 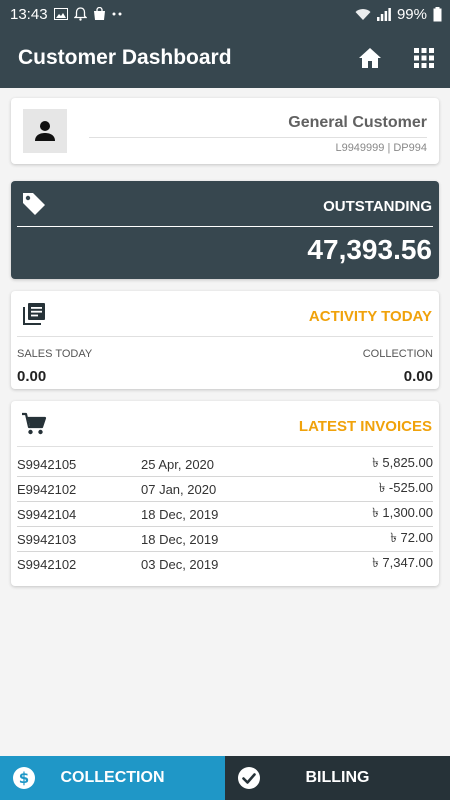 I want to click on more-dots-icon, so click(x=117, y=14).